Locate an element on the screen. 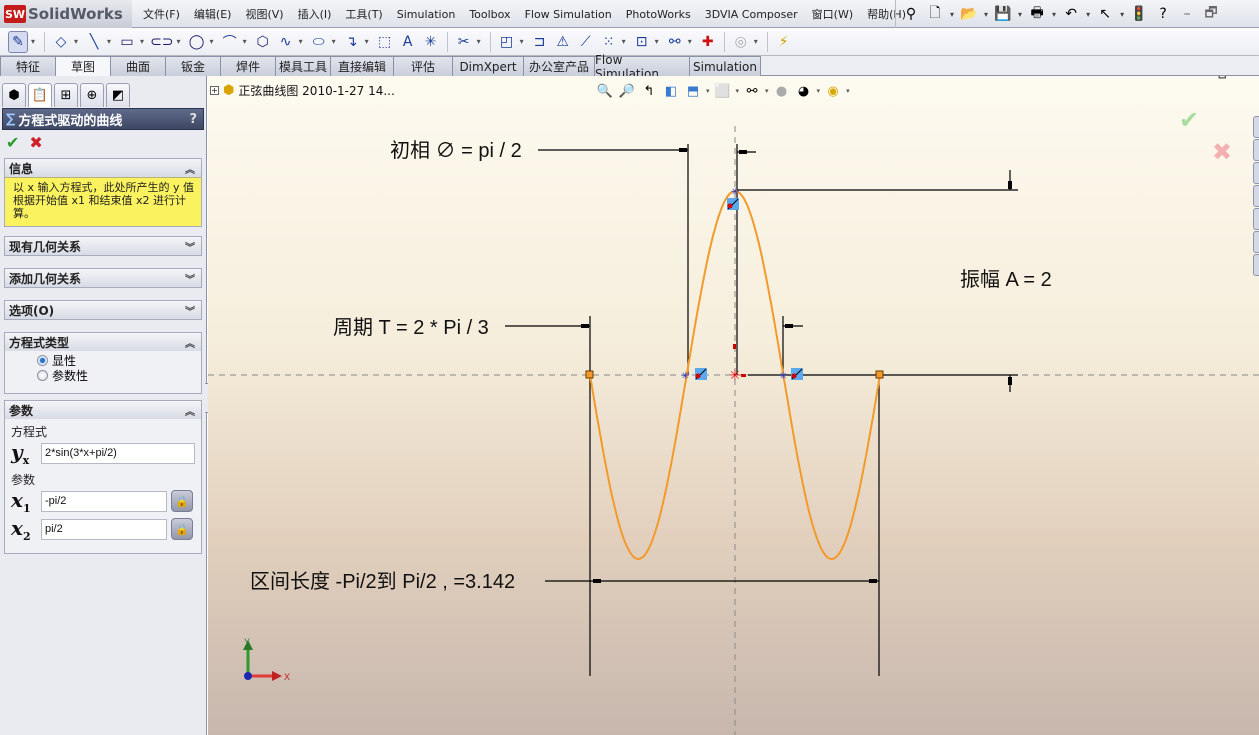 The image size is (1259, 735). undo-icon: ↶ is located at coordinates (1071, 14).